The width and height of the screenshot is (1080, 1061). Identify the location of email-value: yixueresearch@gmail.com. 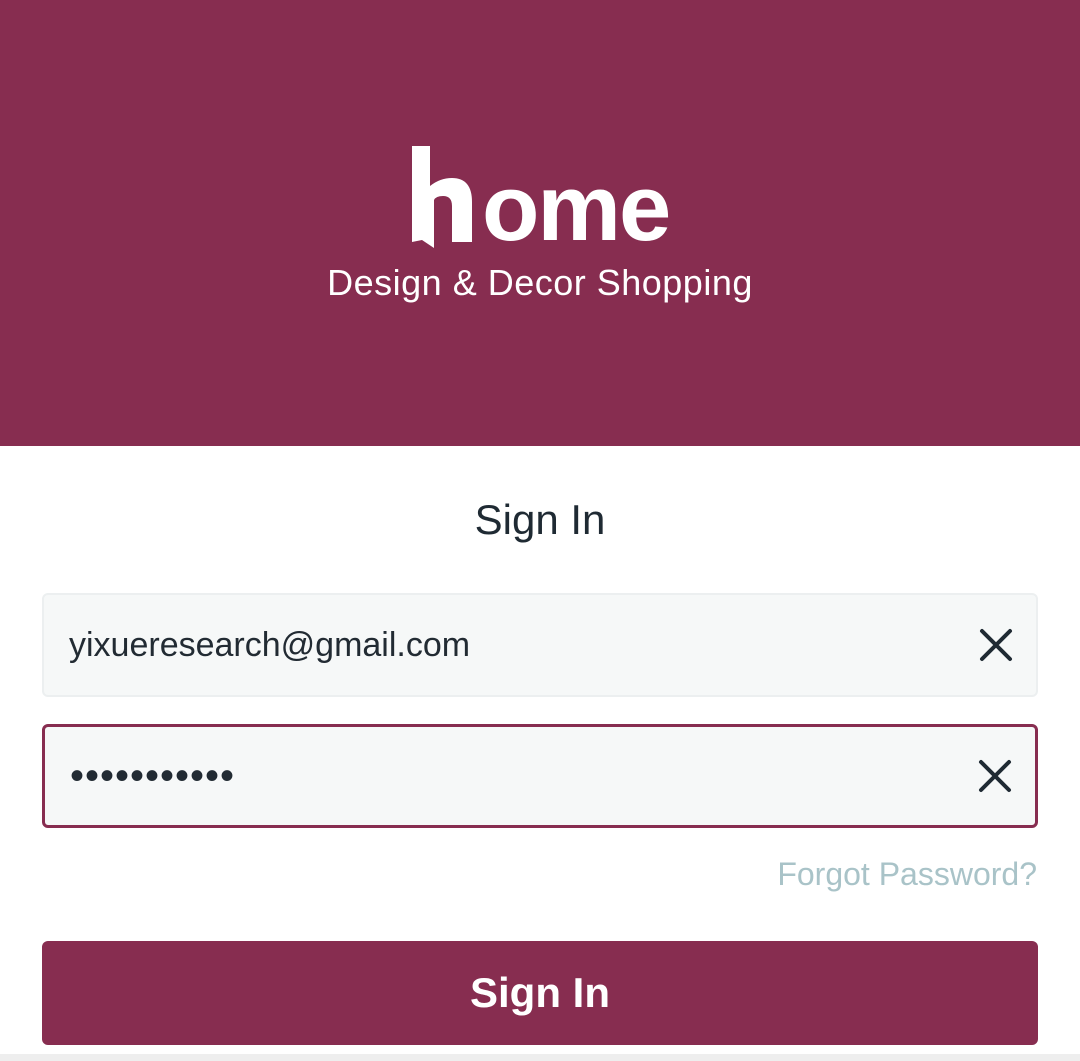
(269, 645).